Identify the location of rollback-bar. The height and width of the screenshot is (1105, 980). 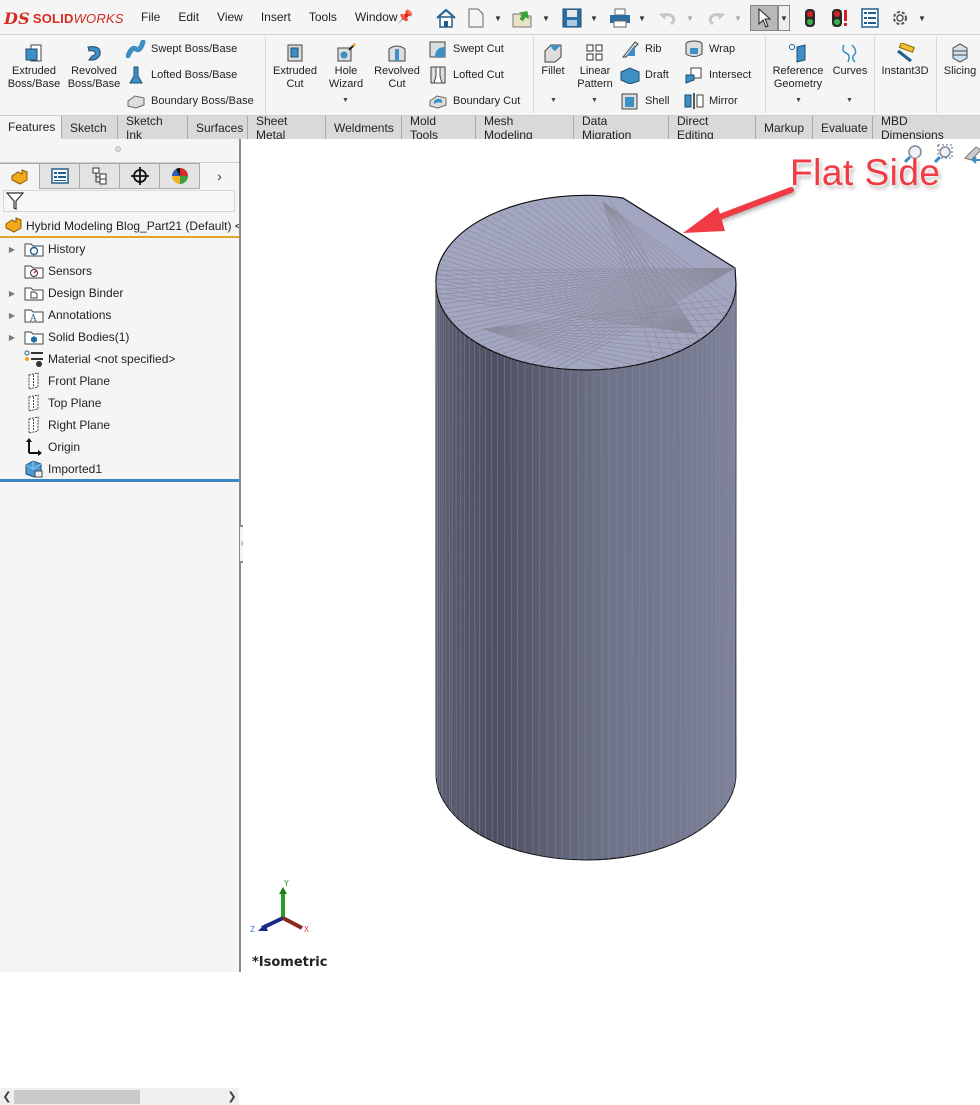
(119, 480).